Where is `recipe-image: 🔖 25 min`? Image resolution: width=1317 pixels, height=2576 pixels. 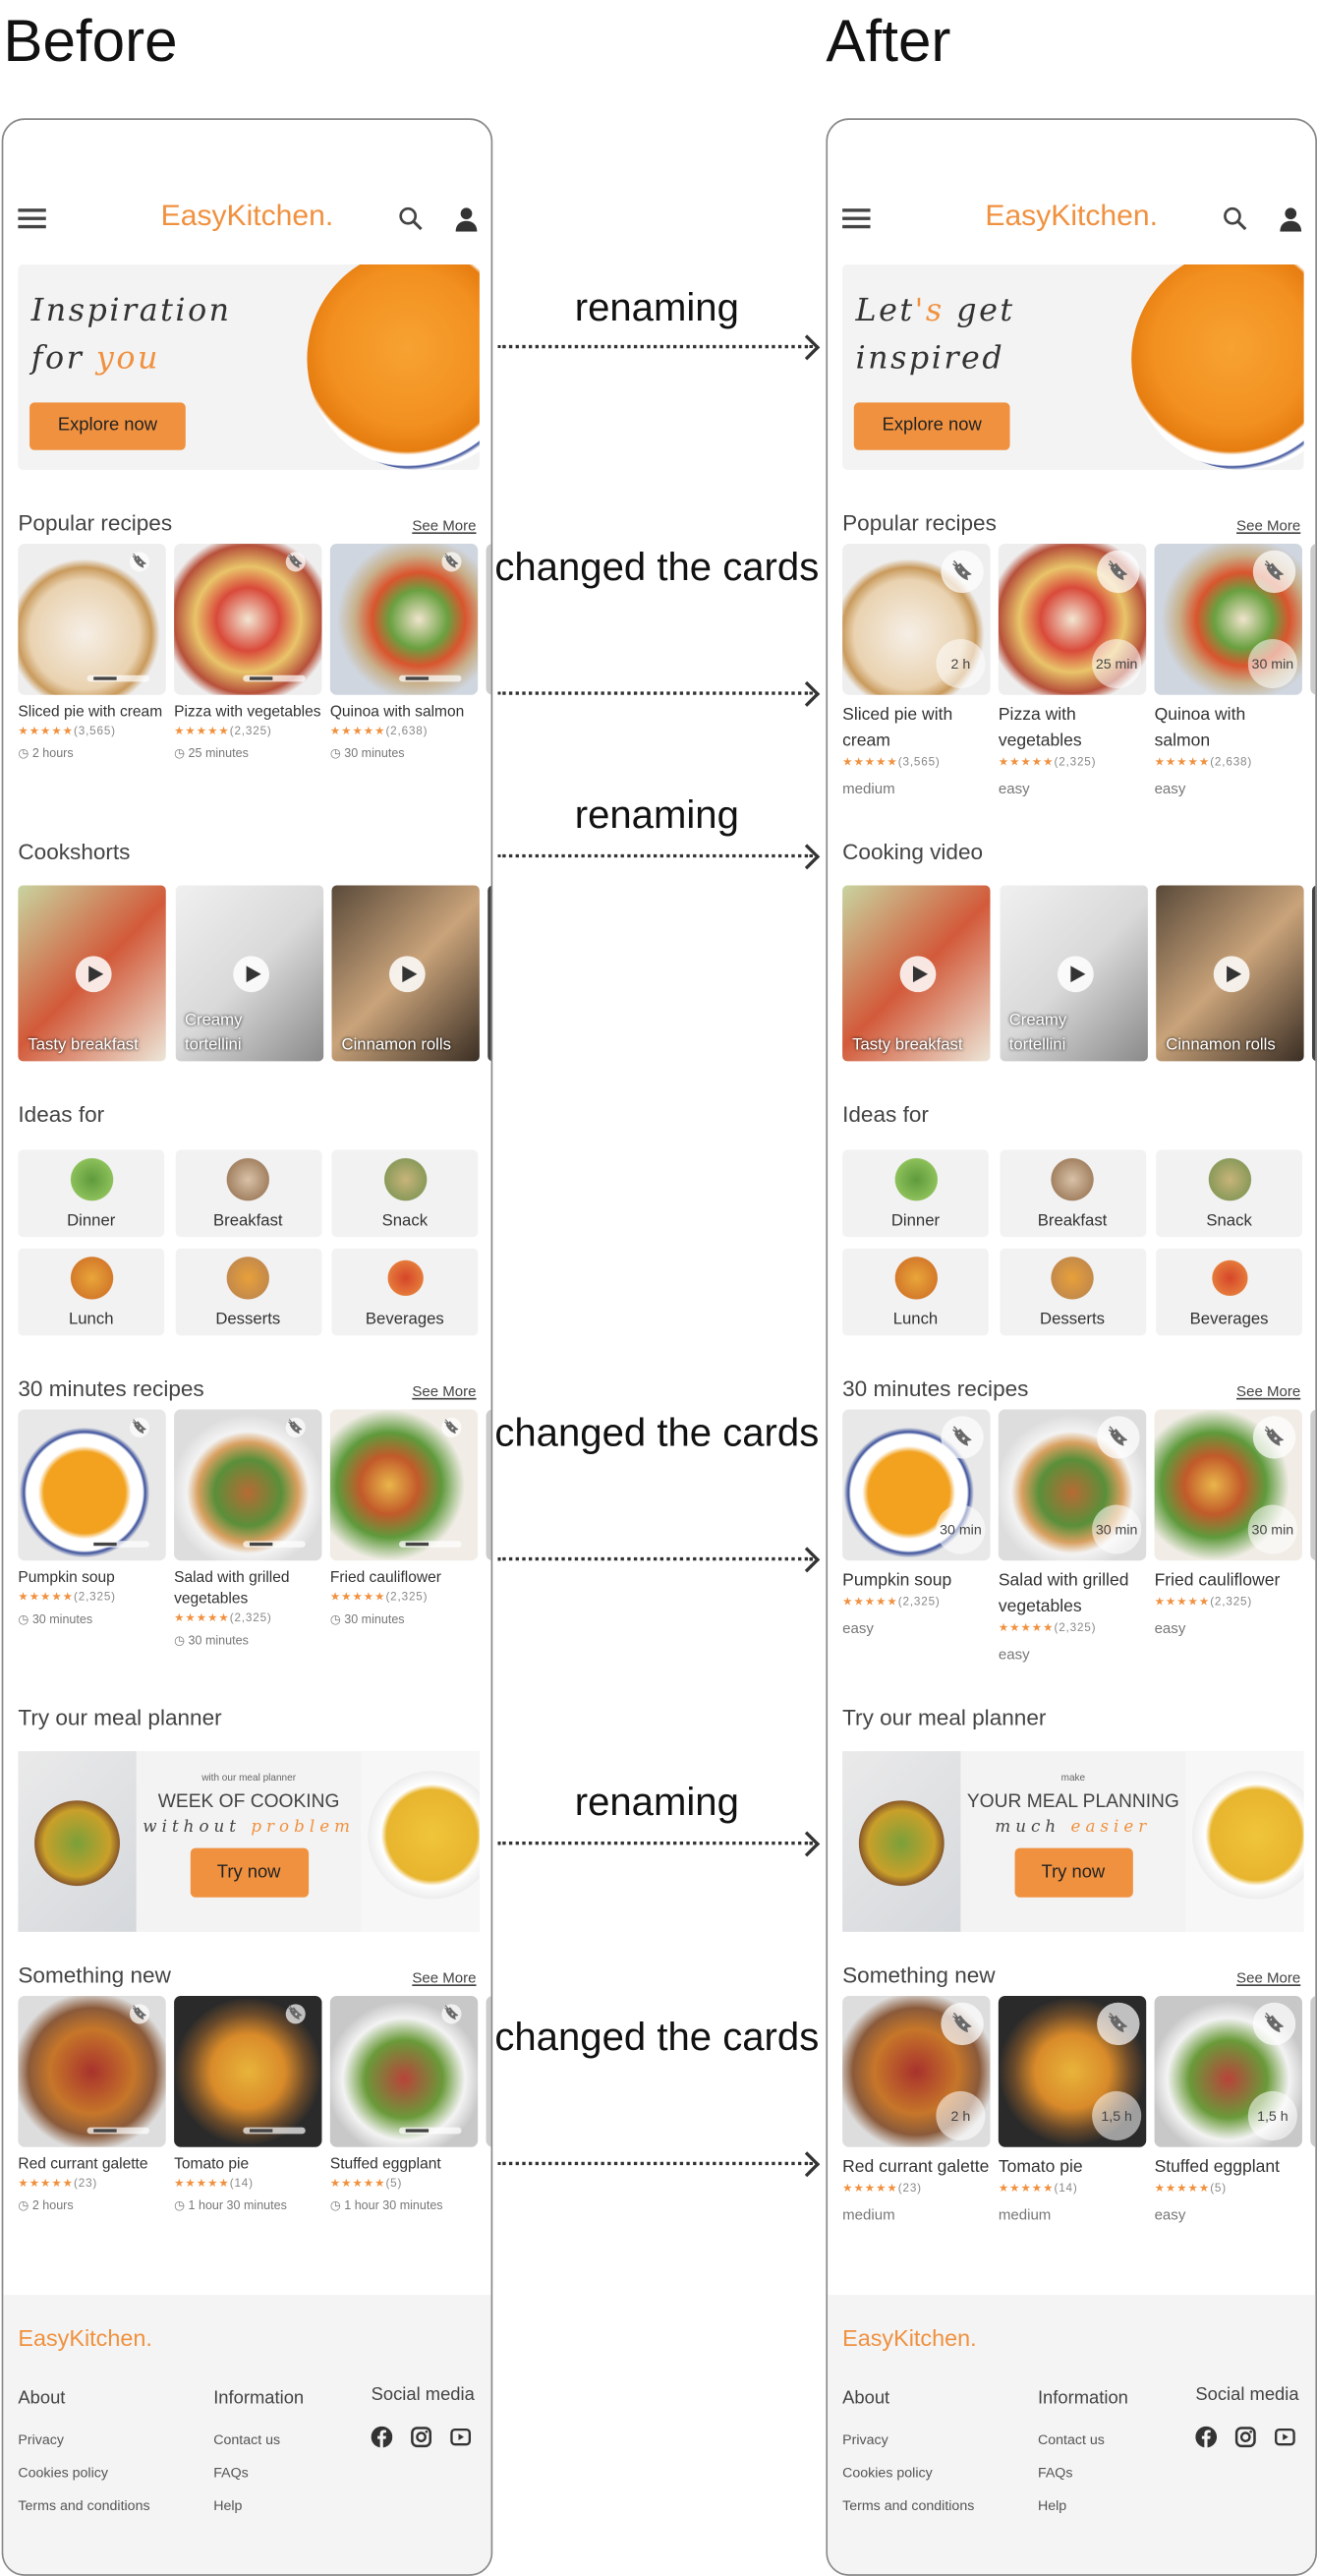
recipe-image: 🔖 25 min is located at coordinates (1072, 619).